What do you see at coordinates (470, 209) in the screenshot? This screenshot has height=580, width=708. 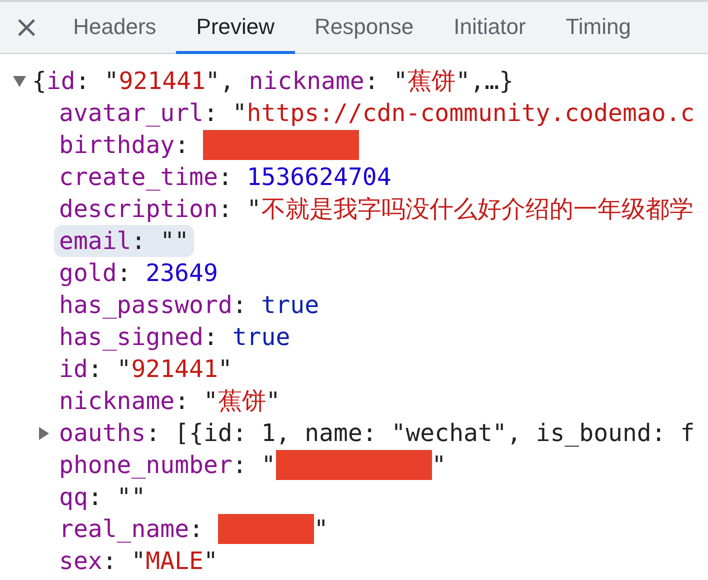 I see `property-value: "不就是我字吗没什么好介绍的一年级都学` at bounding box center [470, 209].